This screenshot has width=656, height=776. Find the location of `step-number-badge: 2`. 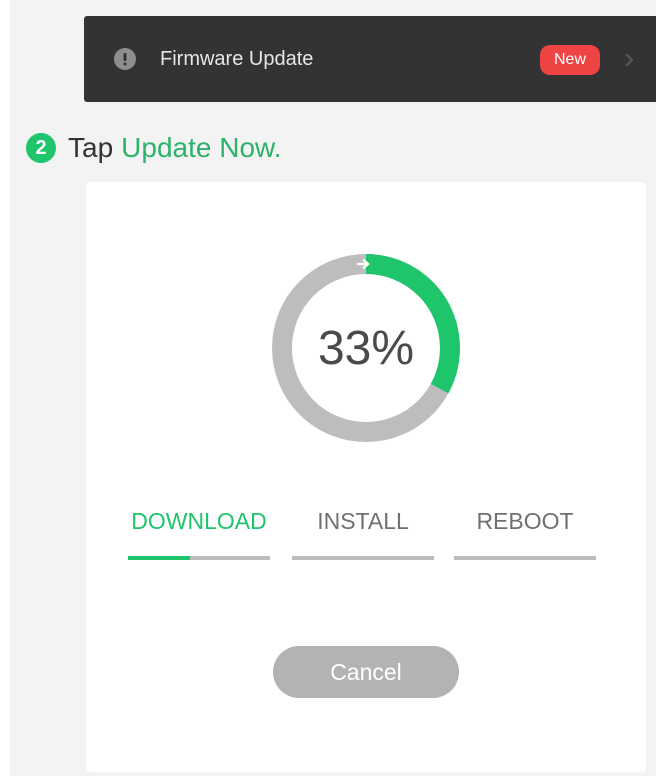

step-number-badge: 2 is located at coordinates (41, 148).